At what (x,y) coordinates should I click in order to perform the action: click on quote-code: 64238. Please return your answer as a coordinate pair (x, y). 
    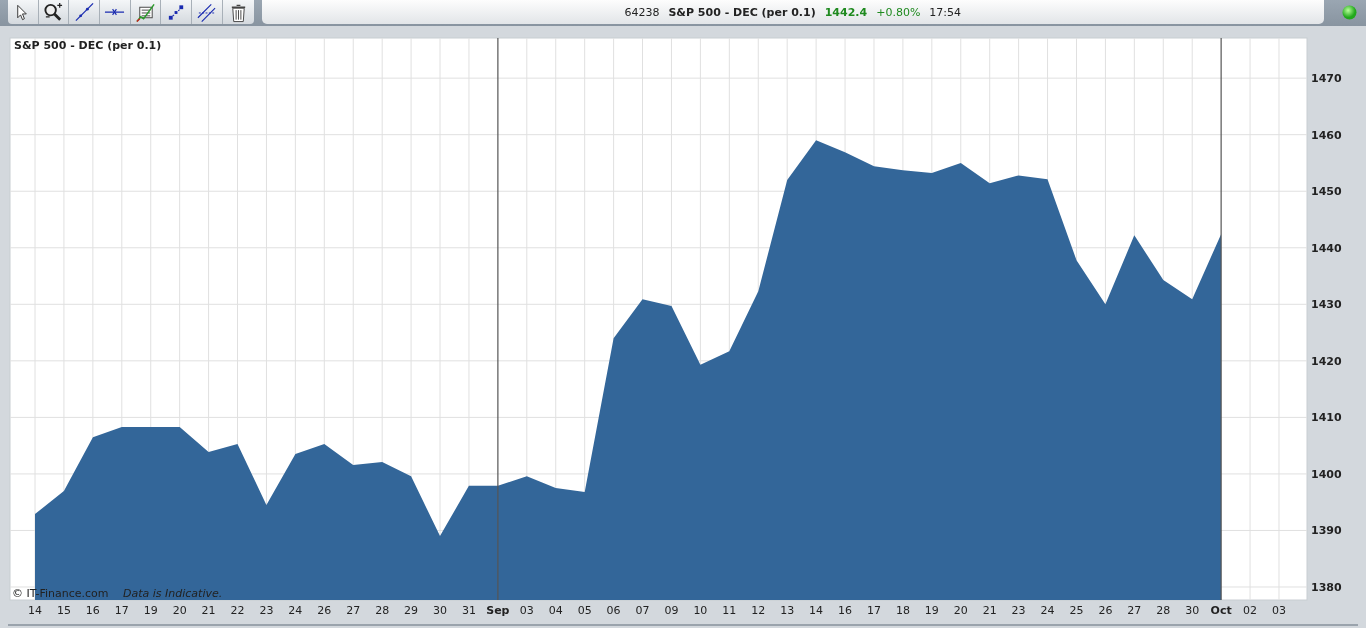
    Looking at the image, I should click on (642, 12).